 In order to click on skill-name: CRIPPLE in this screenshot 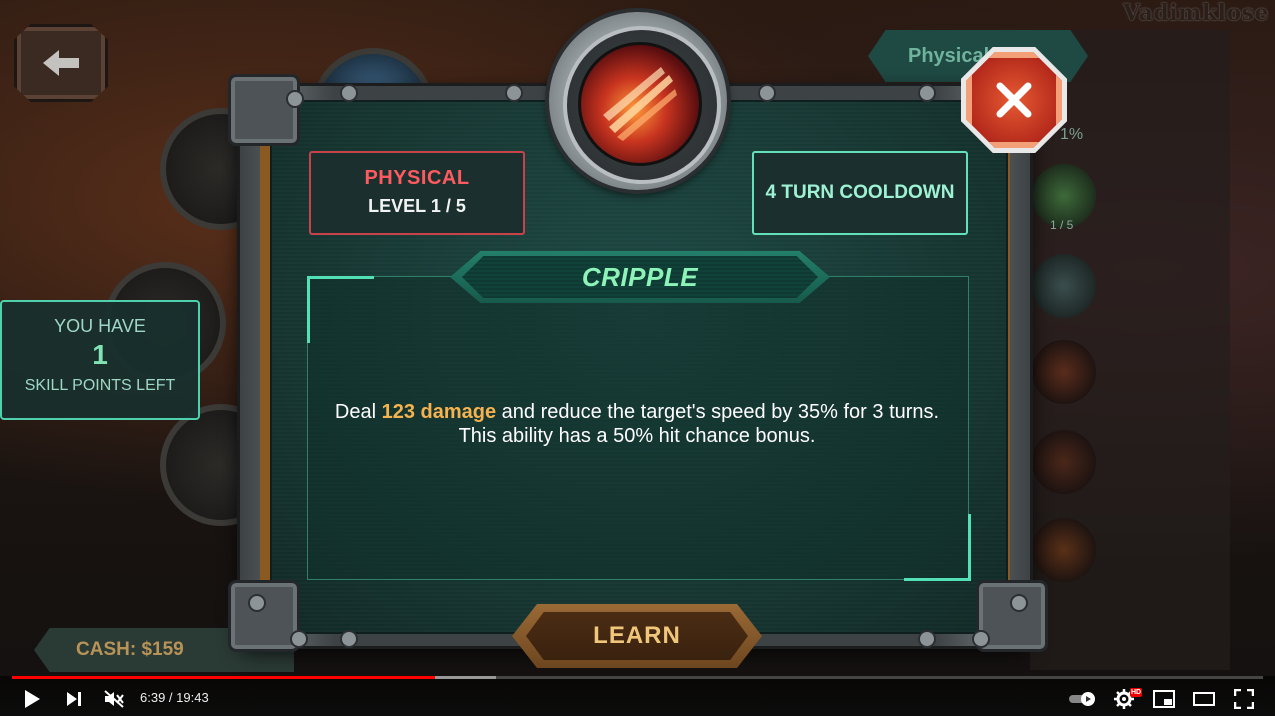, I will do `click(640, 276)`.